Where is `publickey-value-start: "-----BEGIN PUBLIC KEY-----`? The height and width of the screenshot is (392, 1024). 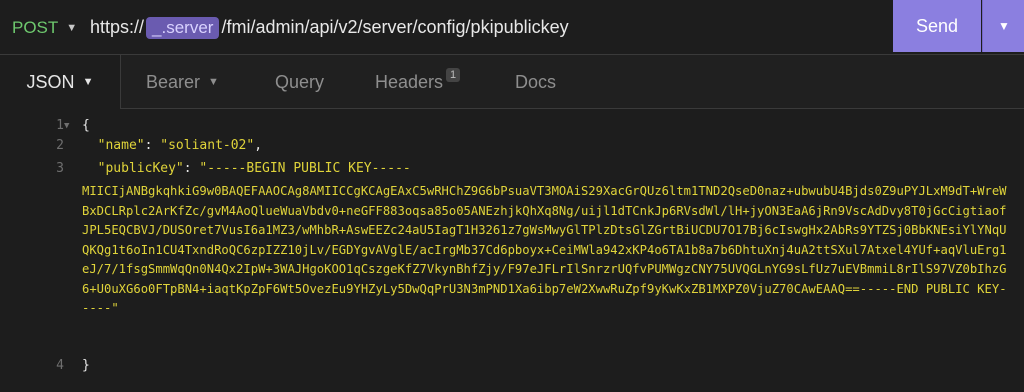
publickey-value-start: "-----BEGIN PUBLIC KEY----- is located at coordinates (305, 168).